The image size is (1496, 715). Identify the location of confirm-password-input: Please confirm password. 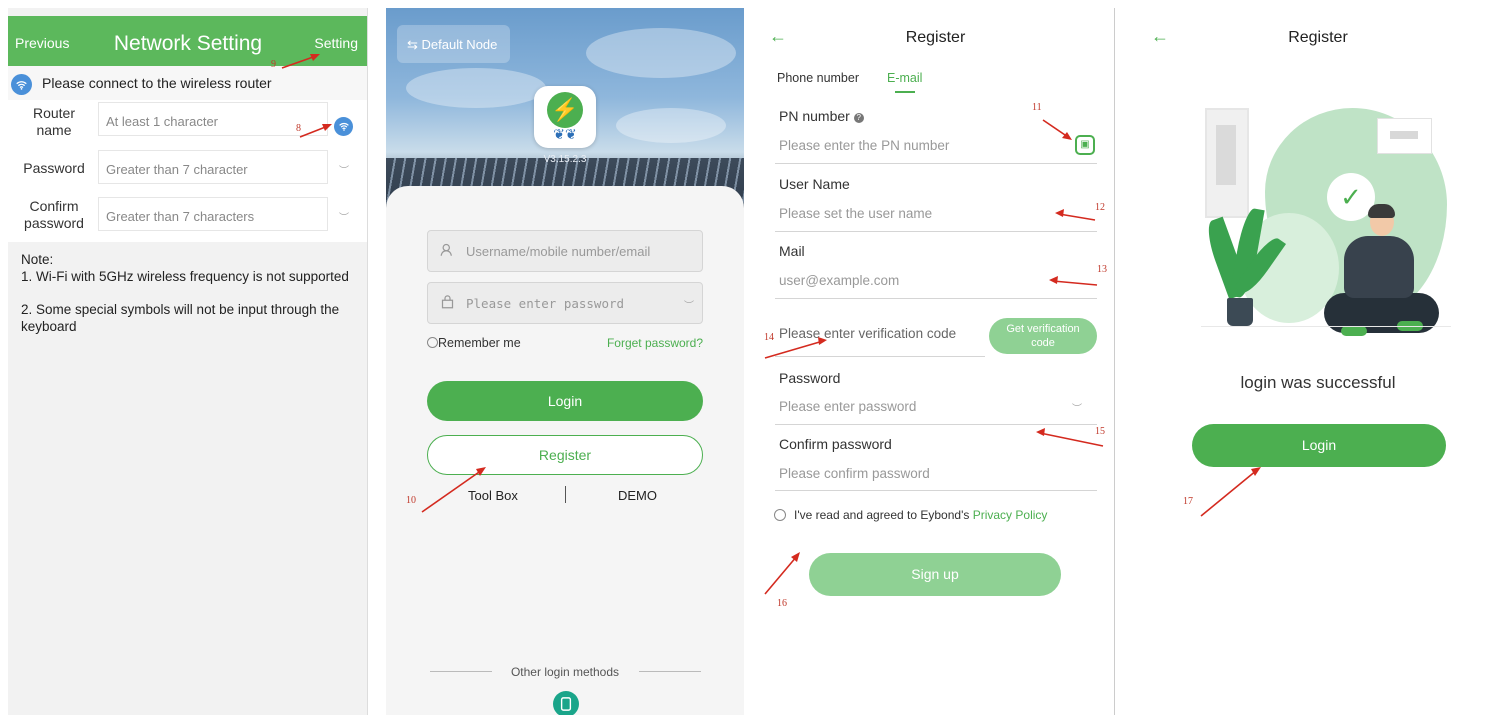
(854, 473).